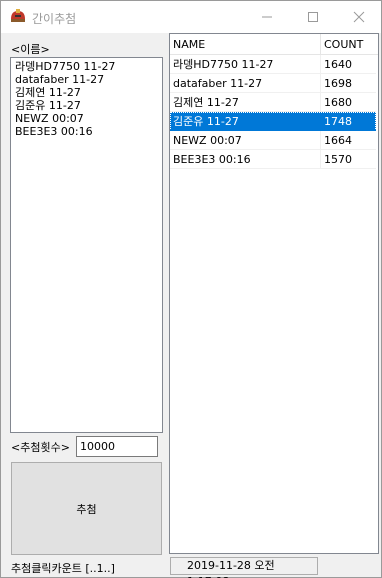 Image resolution: width=382 pixels, height=578 pixels. I want to click on row-name: BEE3E3 00:16, so click(245, 159).